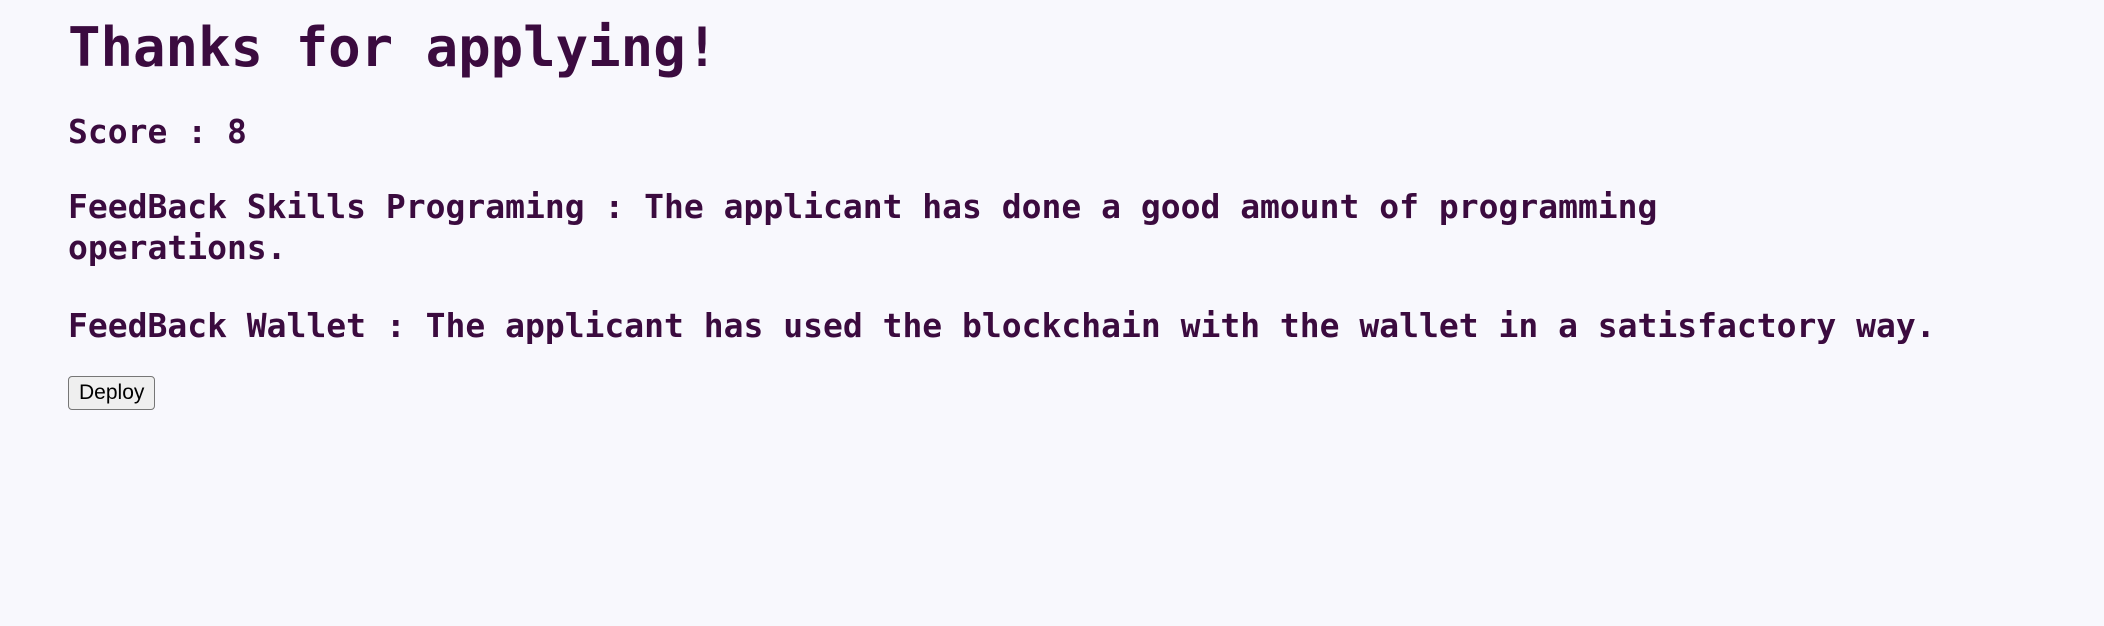  I want to click on page-title: Thanks for applying!, so click(393, 47).